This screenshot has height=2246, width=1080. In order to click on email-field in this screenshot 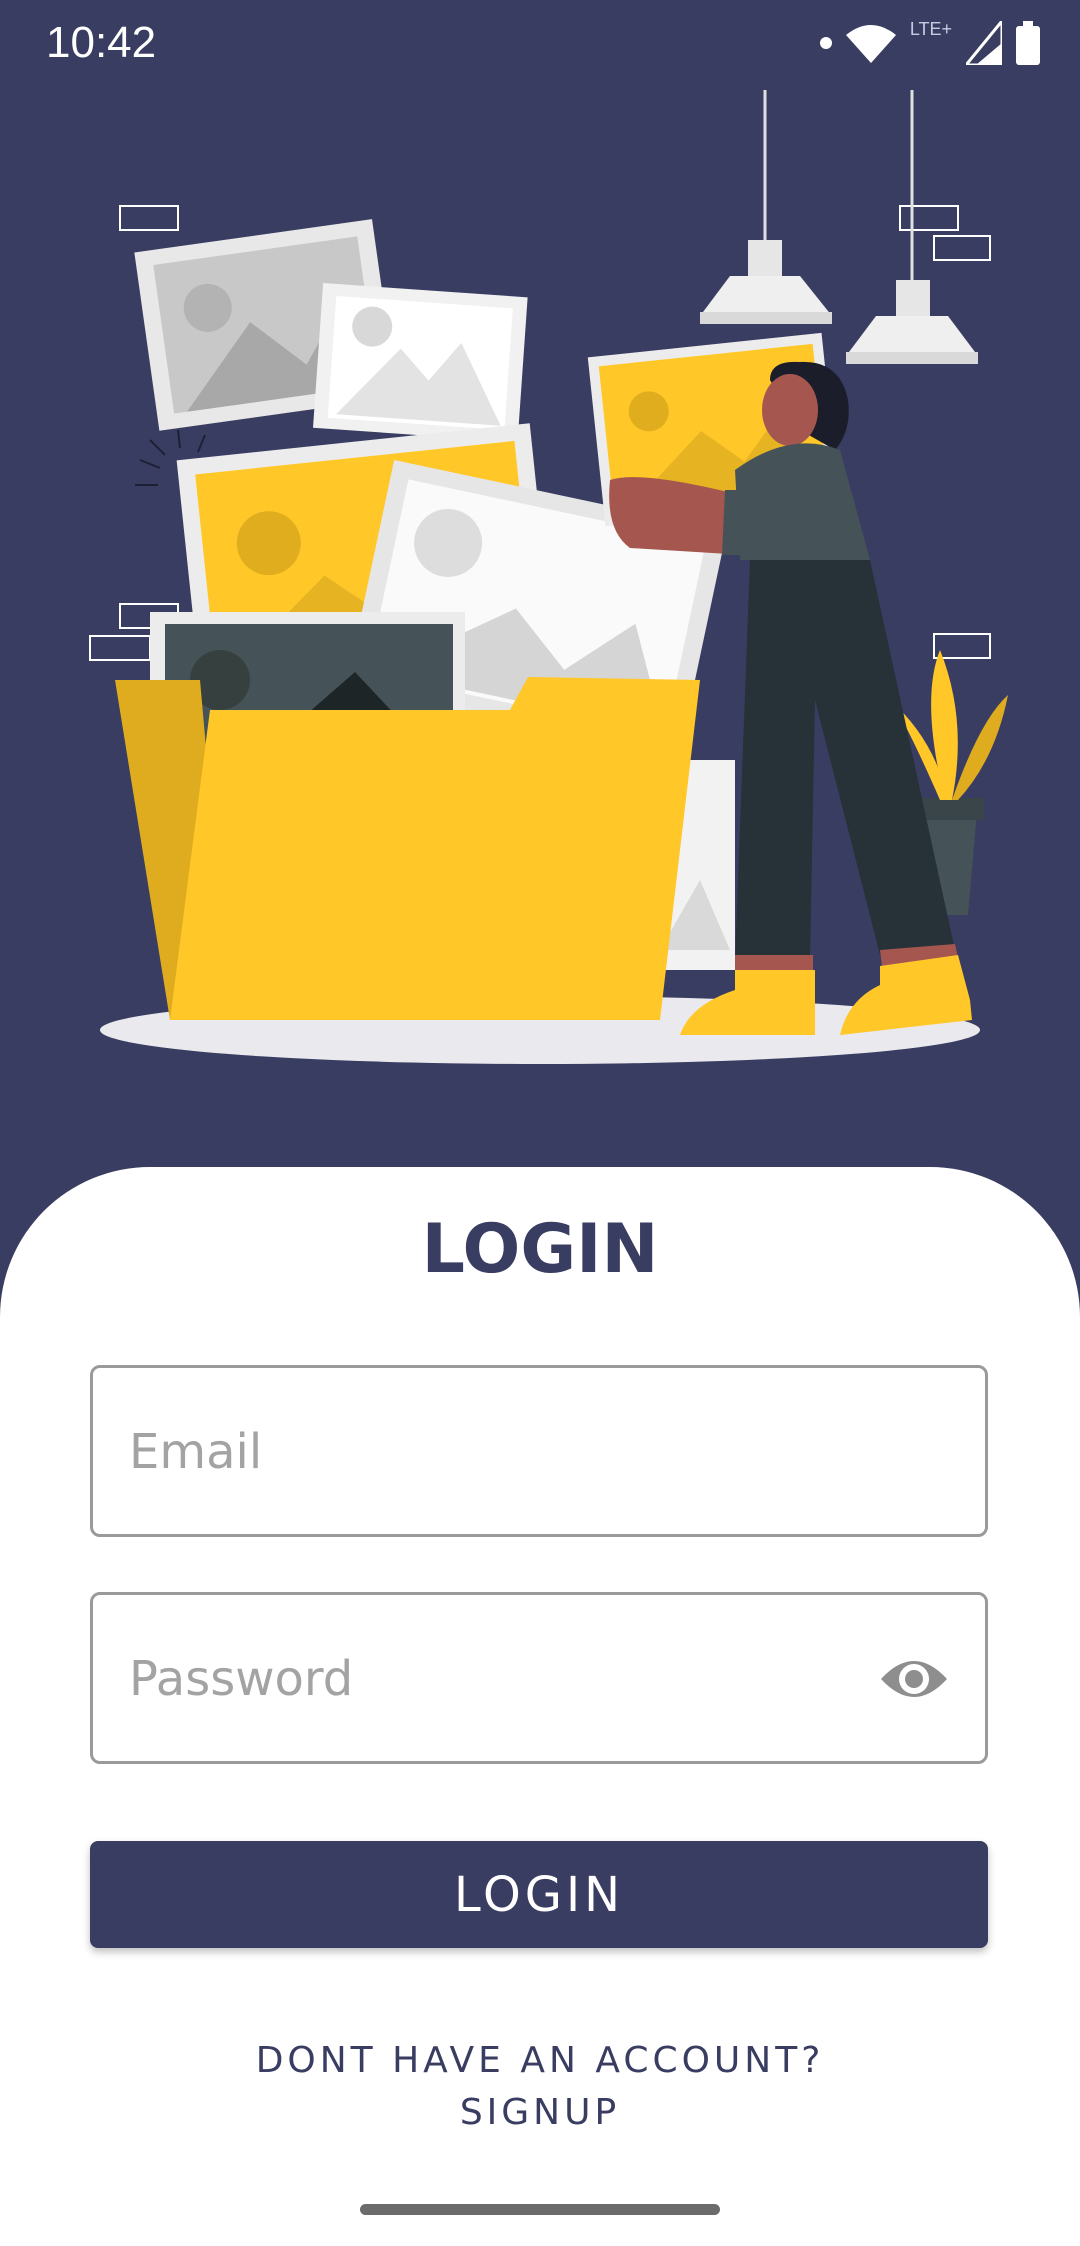, I will do `click(539, 1451)`.